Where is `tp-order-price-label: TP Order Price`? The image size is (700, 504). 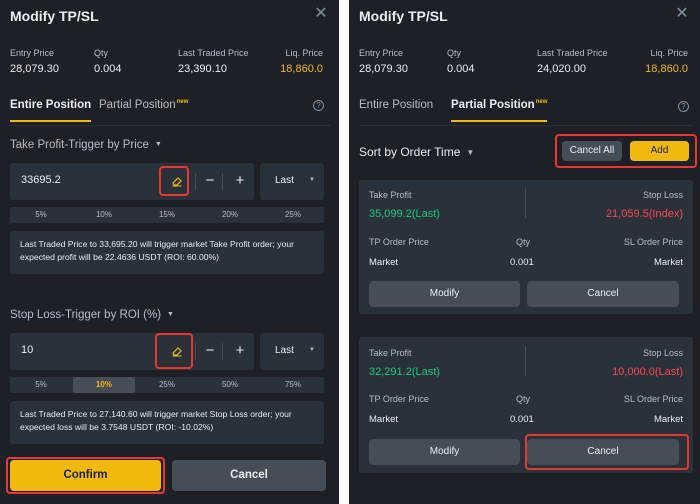
tp-order-price-label: TP Order Price is located at coordinates (399, 242).